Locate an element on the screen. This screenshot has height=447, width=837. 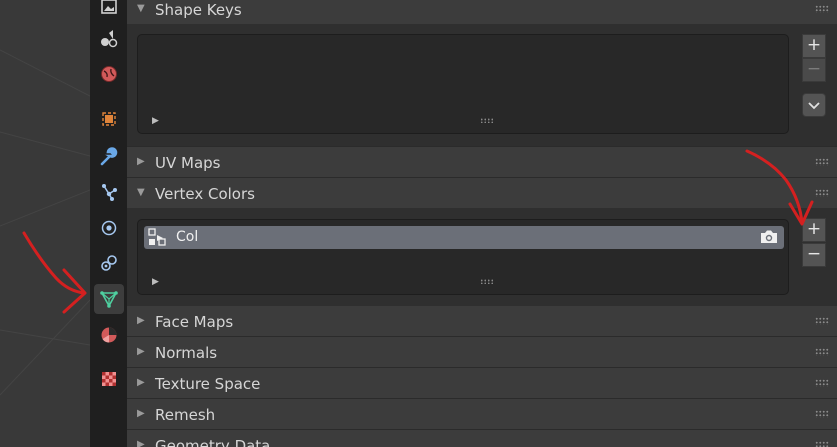
tab-object-data is located at coordinates (109, 299).